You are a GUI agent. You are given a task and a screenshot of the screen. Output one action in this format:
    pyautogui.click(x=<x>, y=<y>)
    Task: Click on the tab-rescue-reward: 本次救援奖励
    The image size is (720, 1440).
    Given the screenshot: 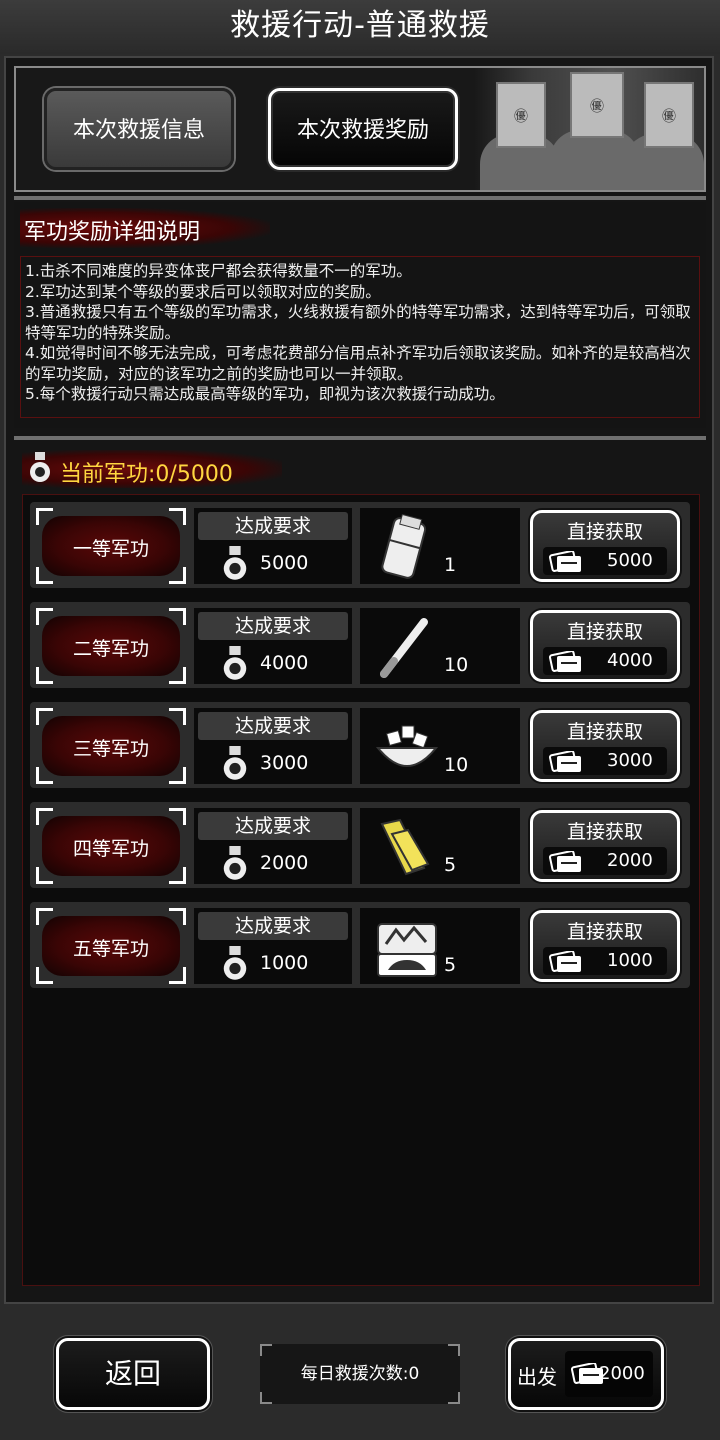 What is the action you would take?
    pyautogui.click(x=363, y=129)
    